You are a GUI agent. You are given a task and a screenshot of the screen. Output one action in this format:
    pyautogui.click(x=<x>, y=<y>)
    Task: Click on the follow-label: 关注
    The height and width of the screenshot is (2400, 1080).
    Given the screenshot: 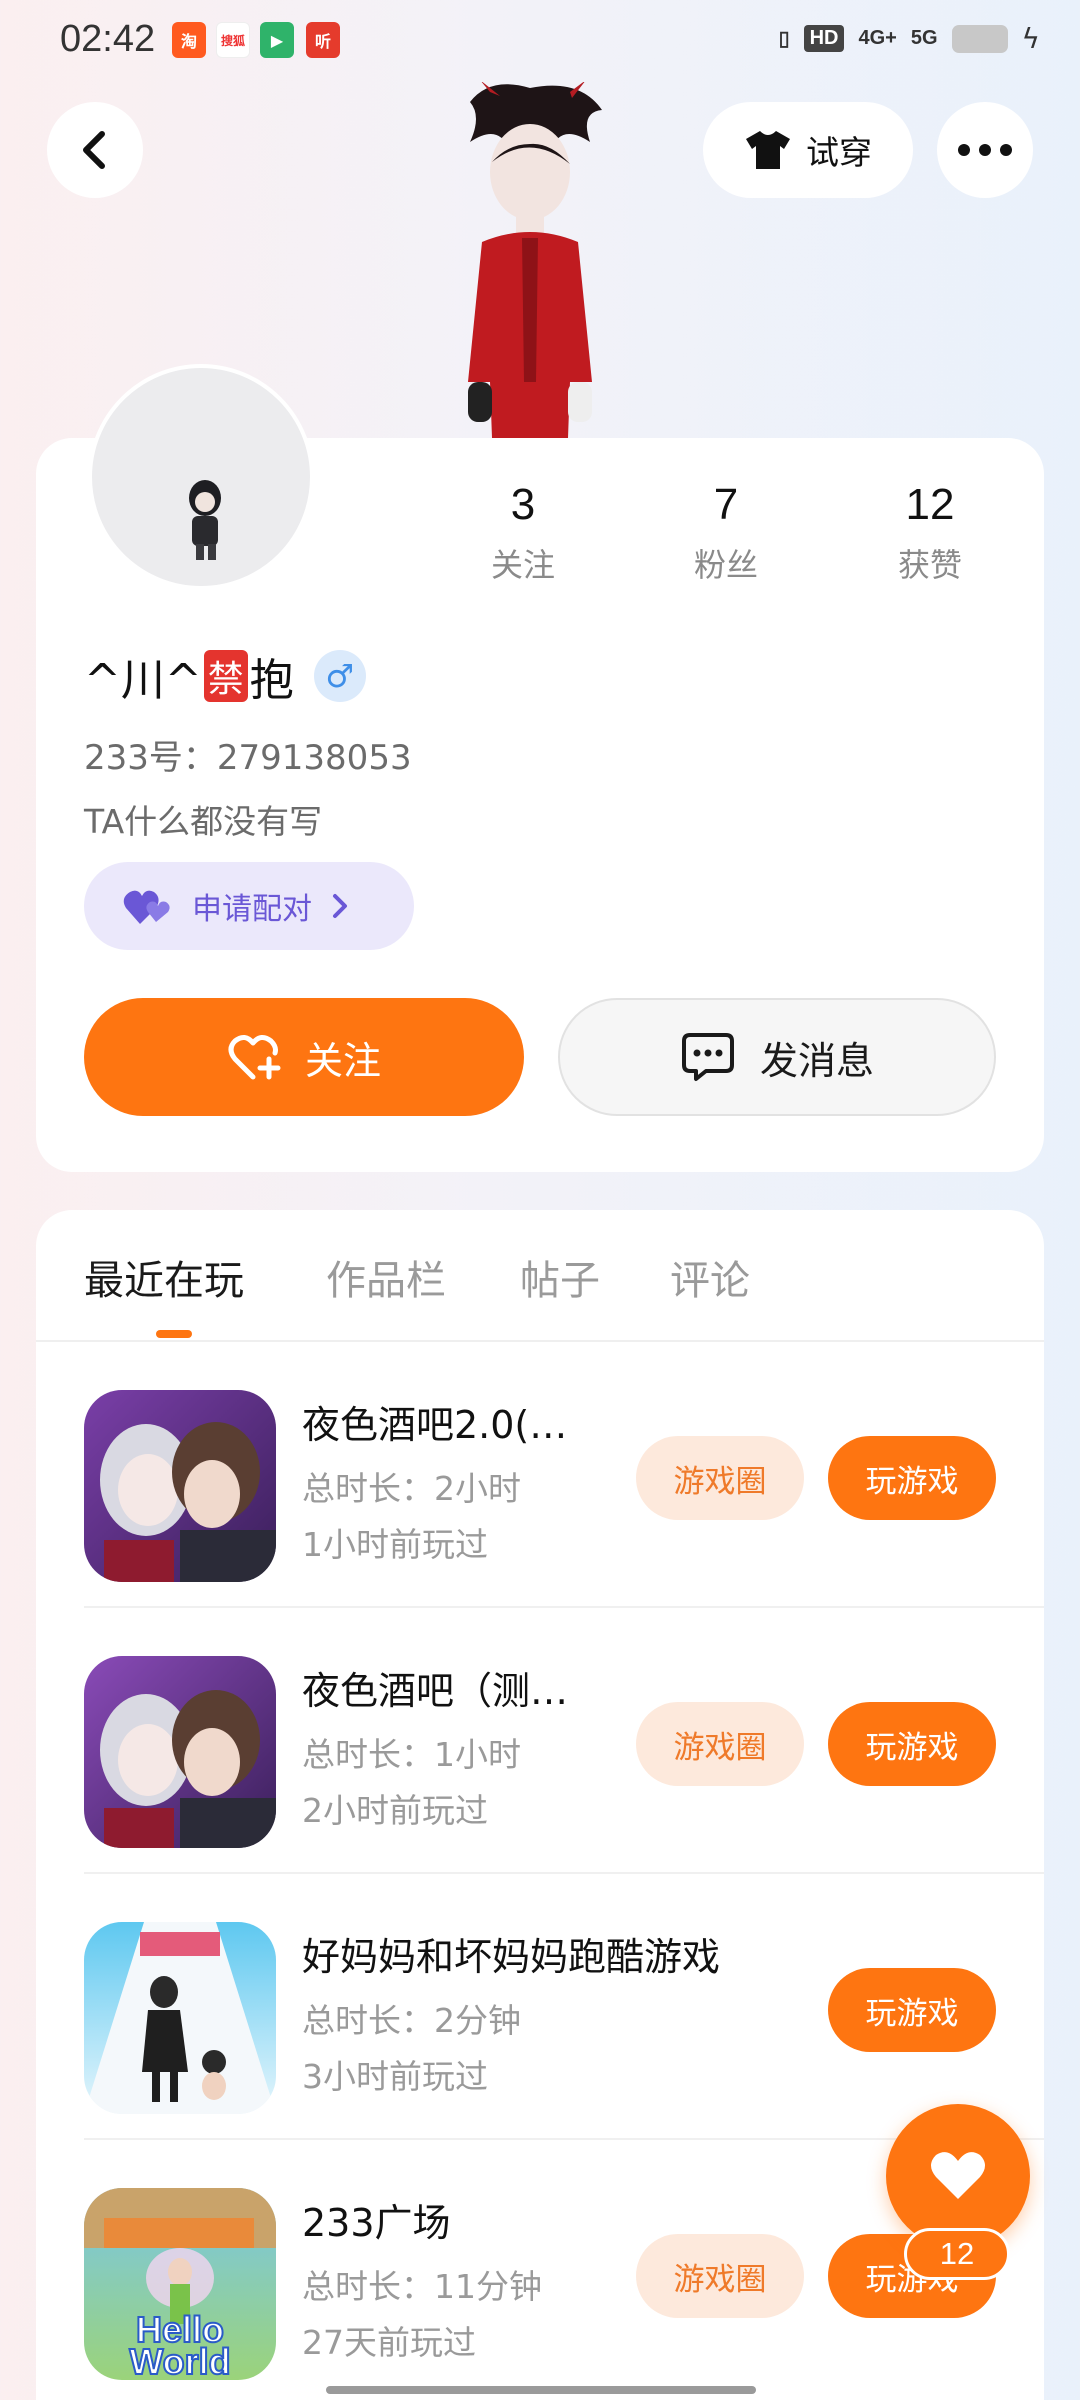 What is the action you would take?
    pyautogui.click(x=342, y=1060)
    